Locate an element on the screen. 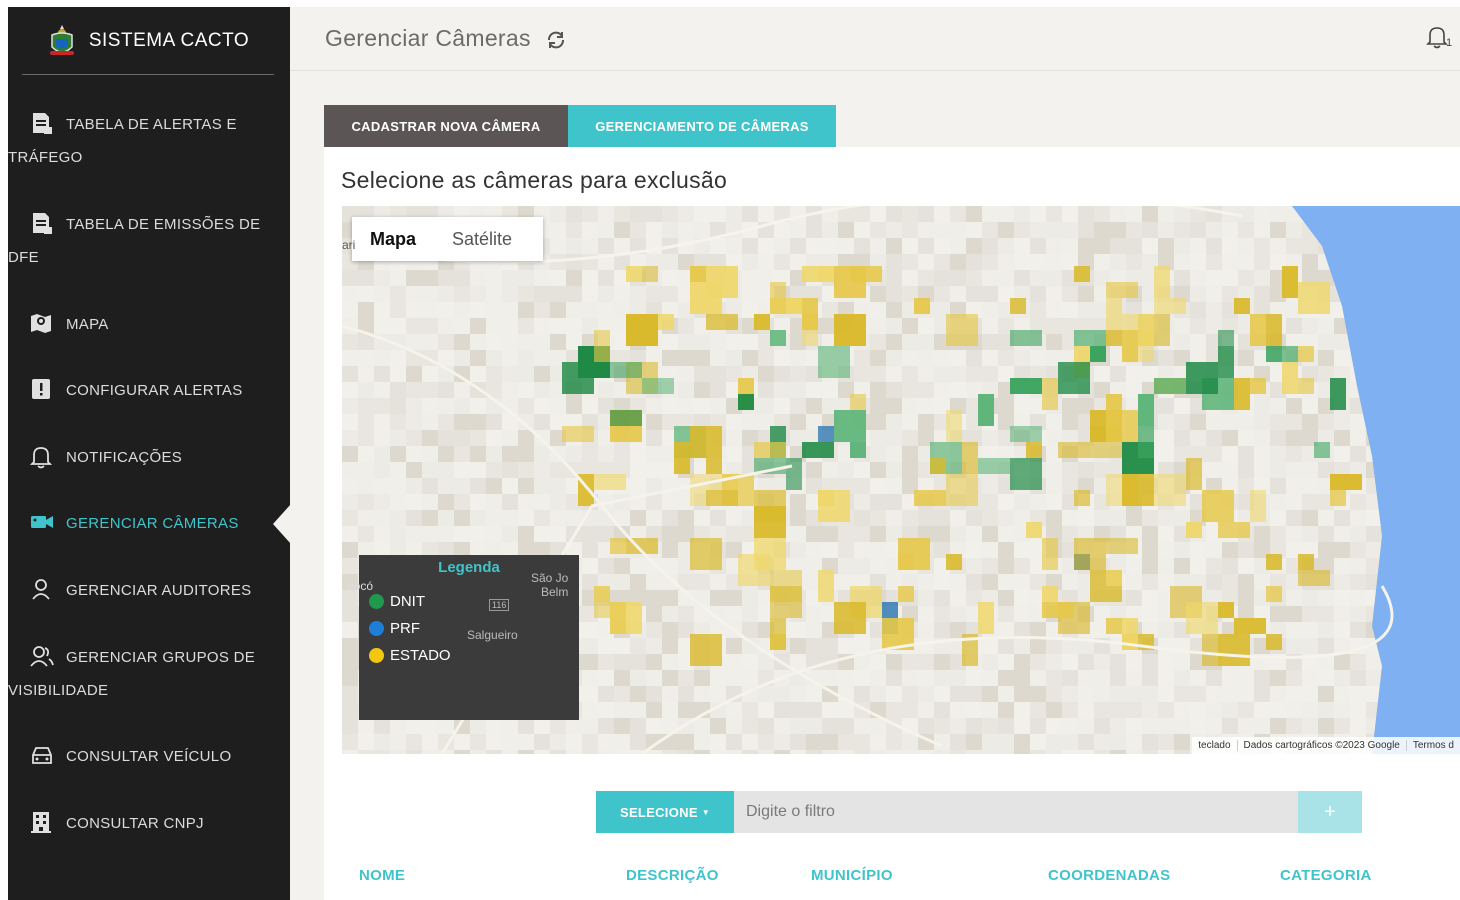 This screenshot has height=900, width=1460. sidebar-item-dfe-table: TABELA DE EMISSÕES DE DFE is located at coordinates (139, 241).